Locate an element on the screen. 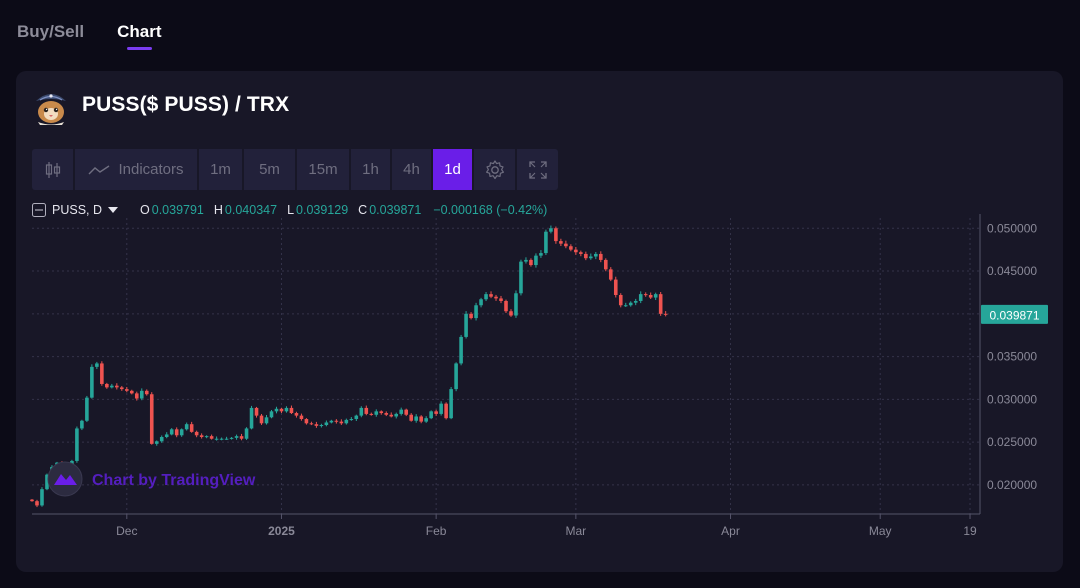  y-tick-label: 0.050000 is located at coordinates (1012, 228).